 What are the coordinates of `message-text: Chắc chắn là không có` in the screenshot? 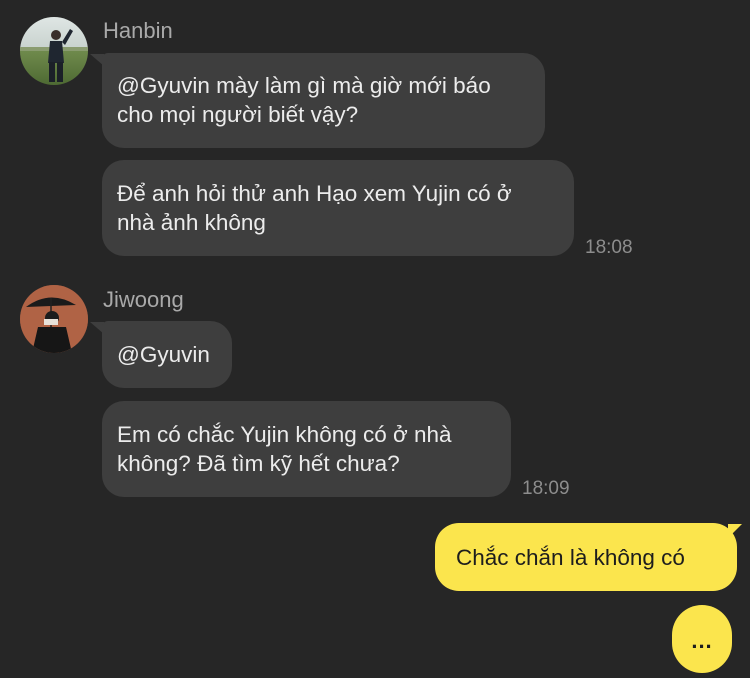 It's located at (570, 557).